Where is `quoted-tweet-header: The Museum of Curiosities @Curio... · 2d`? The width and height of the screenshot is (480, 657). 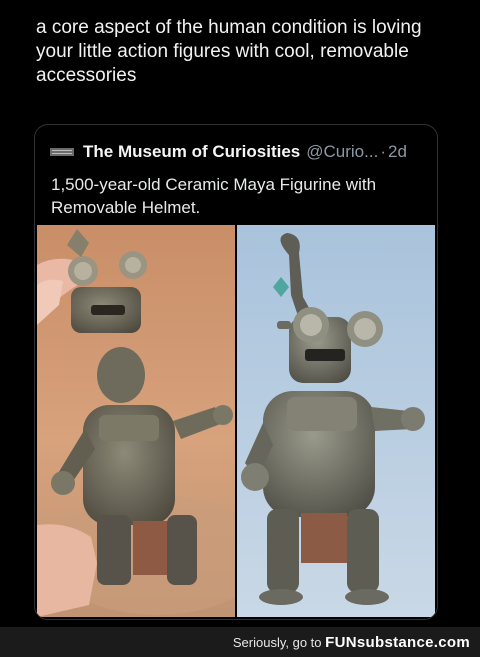
quoted-tweet-header: The Museum of Curiosities @Curio... · 2d is located at coordinates (238, 152).